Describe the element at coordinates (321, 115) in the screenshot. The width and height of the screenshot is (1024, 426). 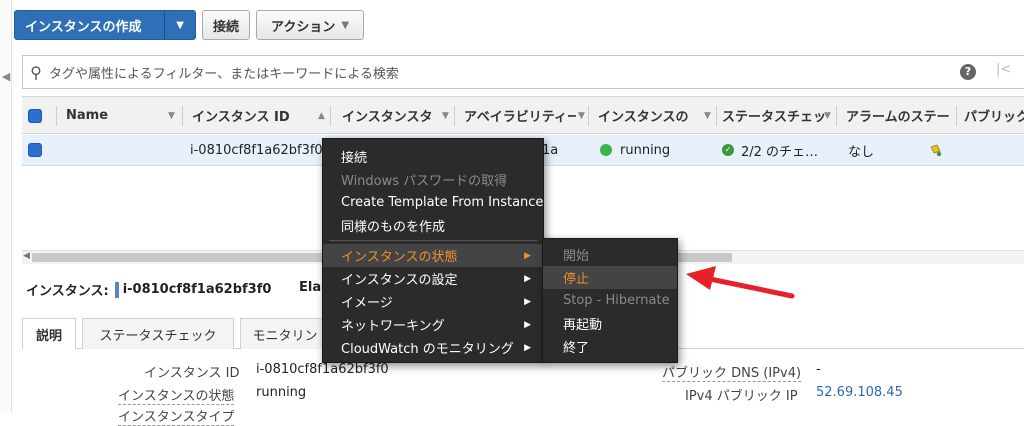
I see `sort-ascending-icon: ▲` at that location.